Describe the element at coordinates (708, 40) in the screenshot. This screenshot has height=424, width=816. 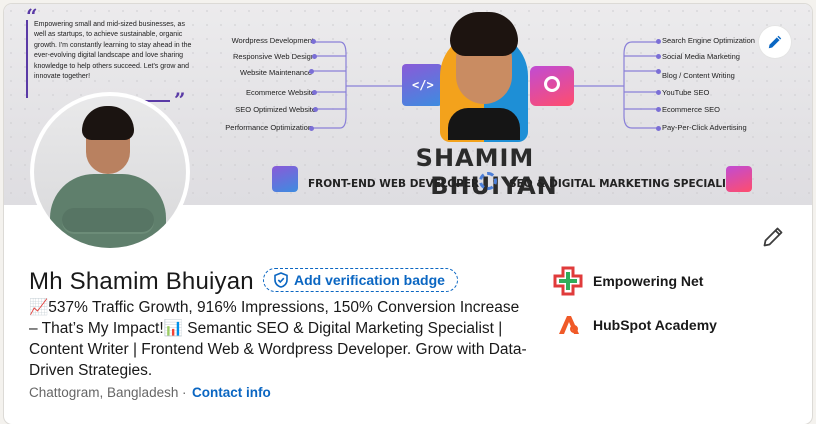
I see `right-skill: Search Engine Optimization` at that location.